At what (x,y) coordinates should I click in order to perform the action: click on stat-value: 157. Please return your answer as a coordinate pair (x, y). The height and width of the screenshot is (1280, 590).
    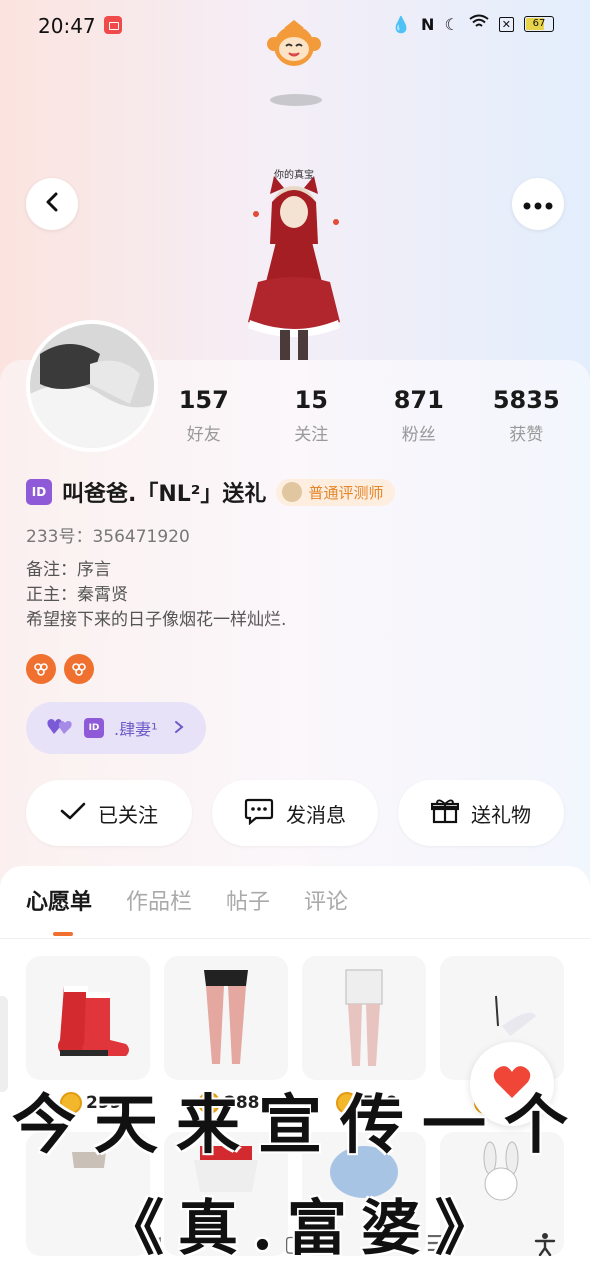
    Looking at the image, I should click on (203, 400).